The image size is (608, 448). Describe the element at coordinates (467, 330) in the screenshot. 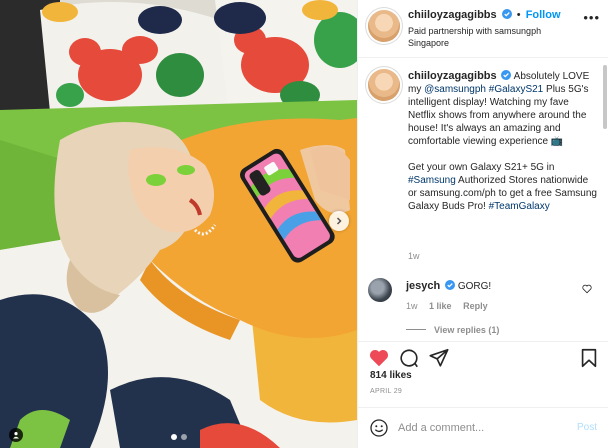

I see `view-replies-label: View replies (1)` at that location.